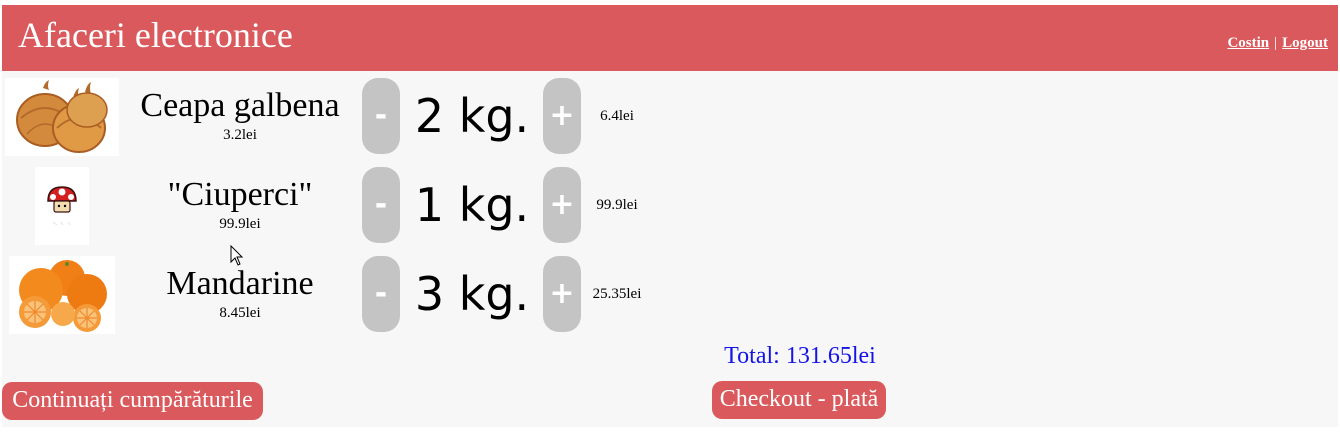 Image resolution: width=1340 pixels, height=442 pixels. I want to click on item-quantity: 3 kg., so click(472, 294).